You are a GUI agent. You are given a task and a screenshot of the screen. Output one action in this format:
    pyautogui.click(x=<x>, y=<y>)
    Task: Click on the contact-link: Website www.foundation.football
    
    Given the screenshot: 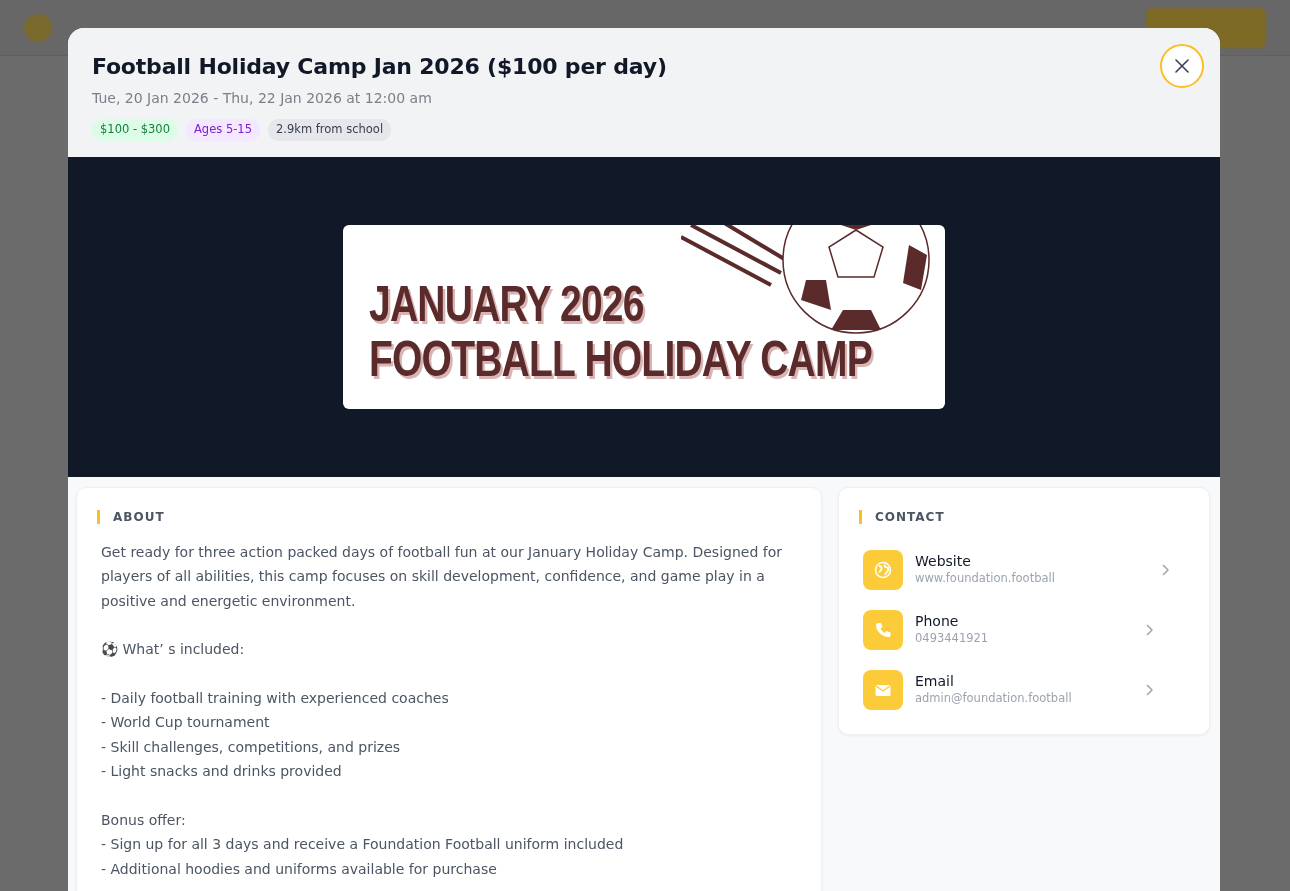 What is the action you would take?
    pyautogui.click(x=1026, y=569)
    